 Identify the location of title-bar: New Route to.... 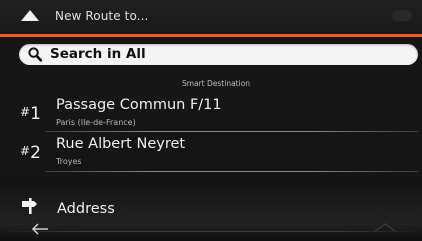
(211, 17).